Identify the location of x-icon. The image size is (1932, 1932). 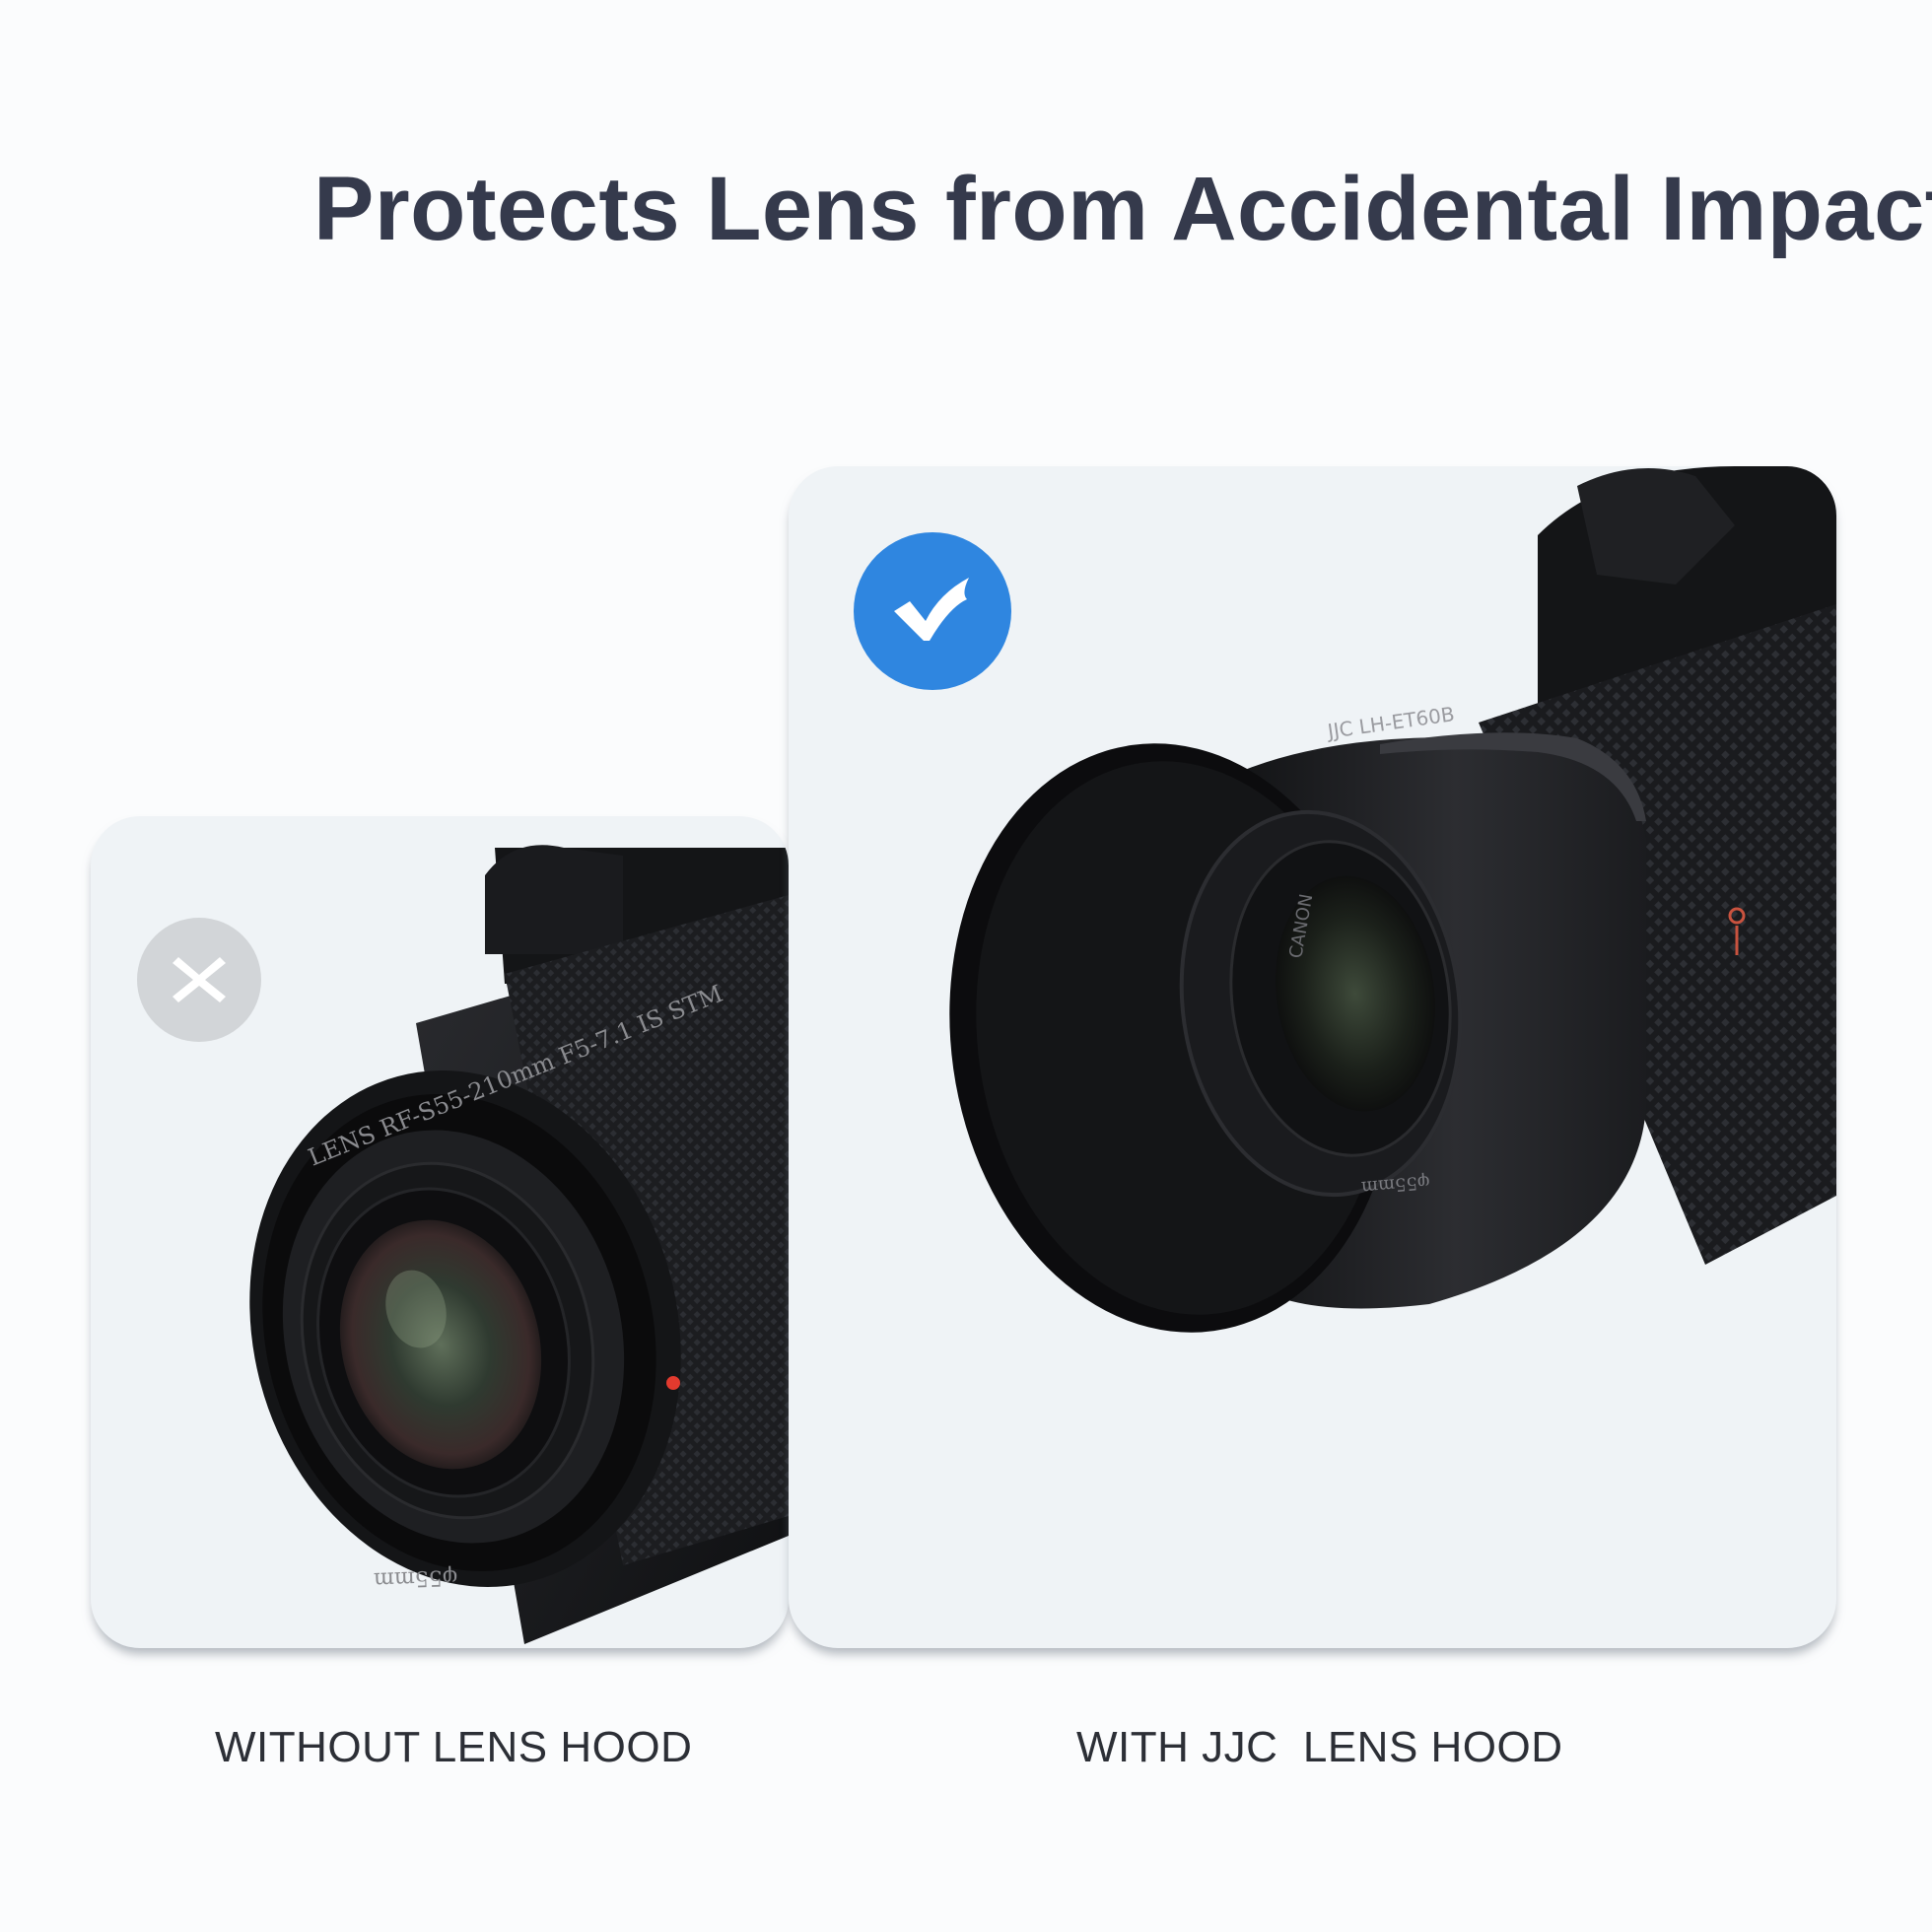
(199, 980).